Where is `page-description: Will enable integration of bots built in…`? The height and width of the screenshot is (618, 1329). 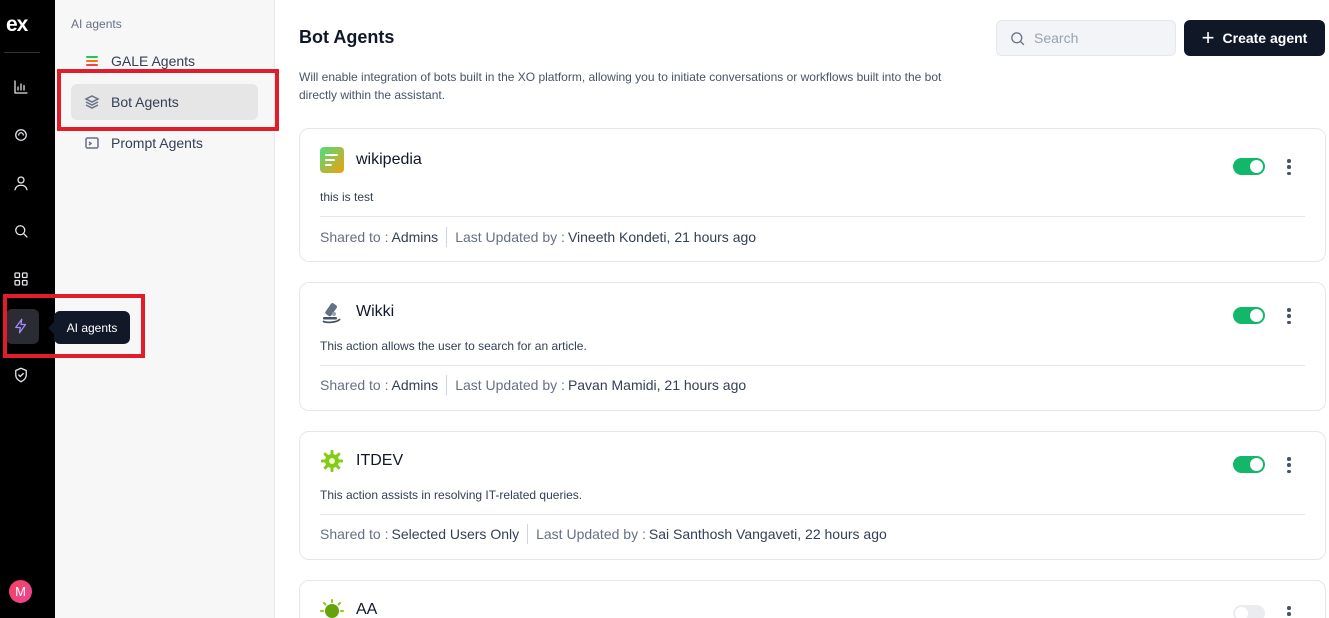 page-description: Will enable integration of bots built in… is located at coordinates (620, 86).